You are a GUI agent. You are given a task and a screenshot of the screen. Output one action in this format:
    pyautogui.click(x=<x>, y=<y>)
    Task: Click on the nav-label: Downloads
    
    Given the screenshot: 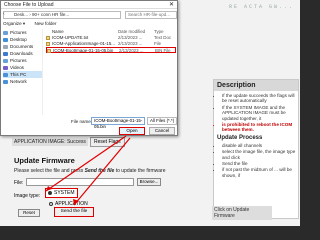 What is the action you would take?
    pyautogui.click(x=21, y=53)
    